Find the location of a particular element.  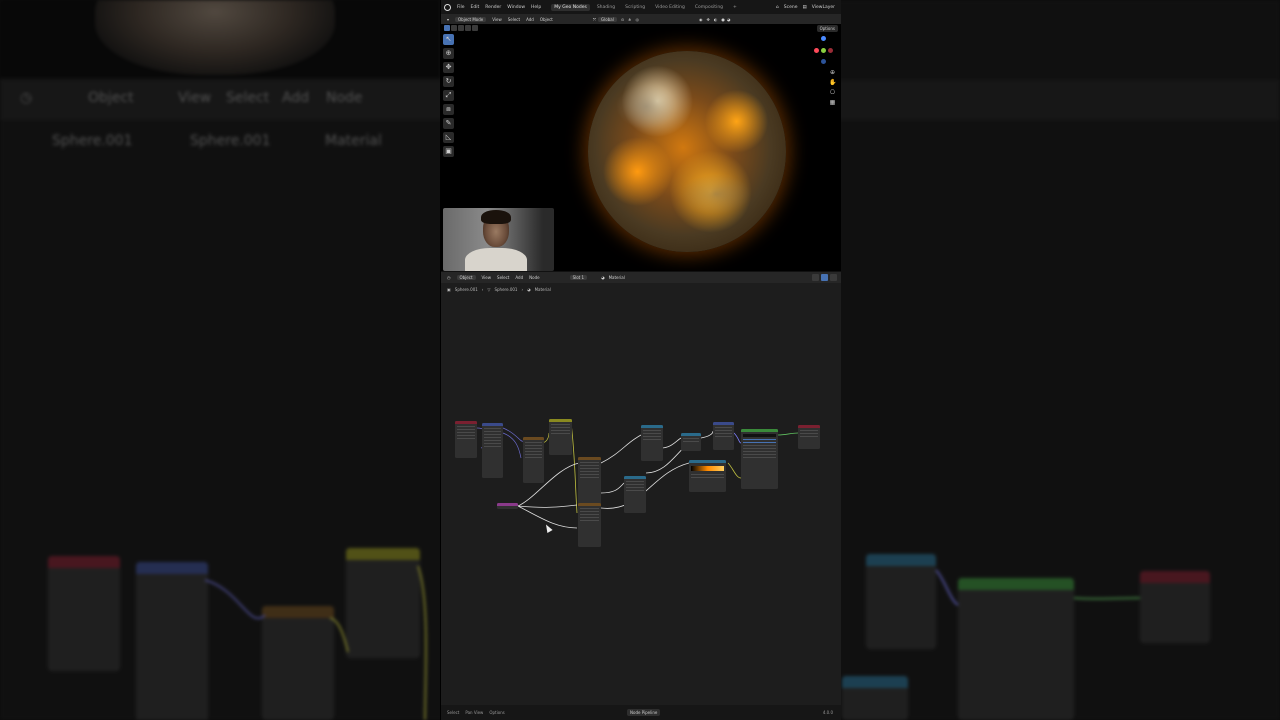

select-invert-icon is located at coordinates (468, 28).